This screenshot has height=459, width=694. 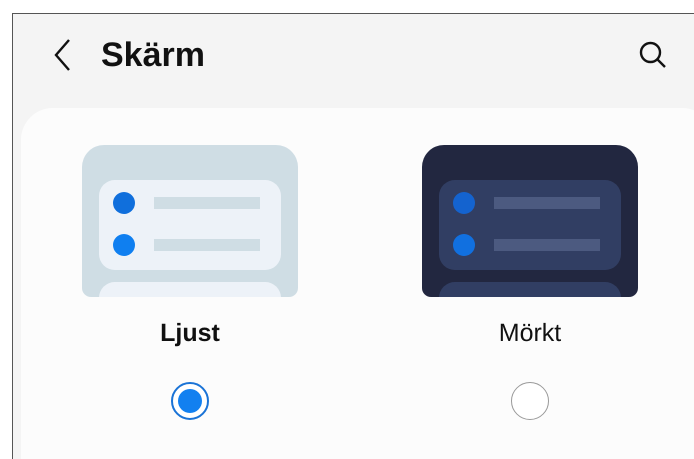 What do you see at coordinates (653, 55) in the screenshot?
I see `search-icon` at bounding box center [653, 55].